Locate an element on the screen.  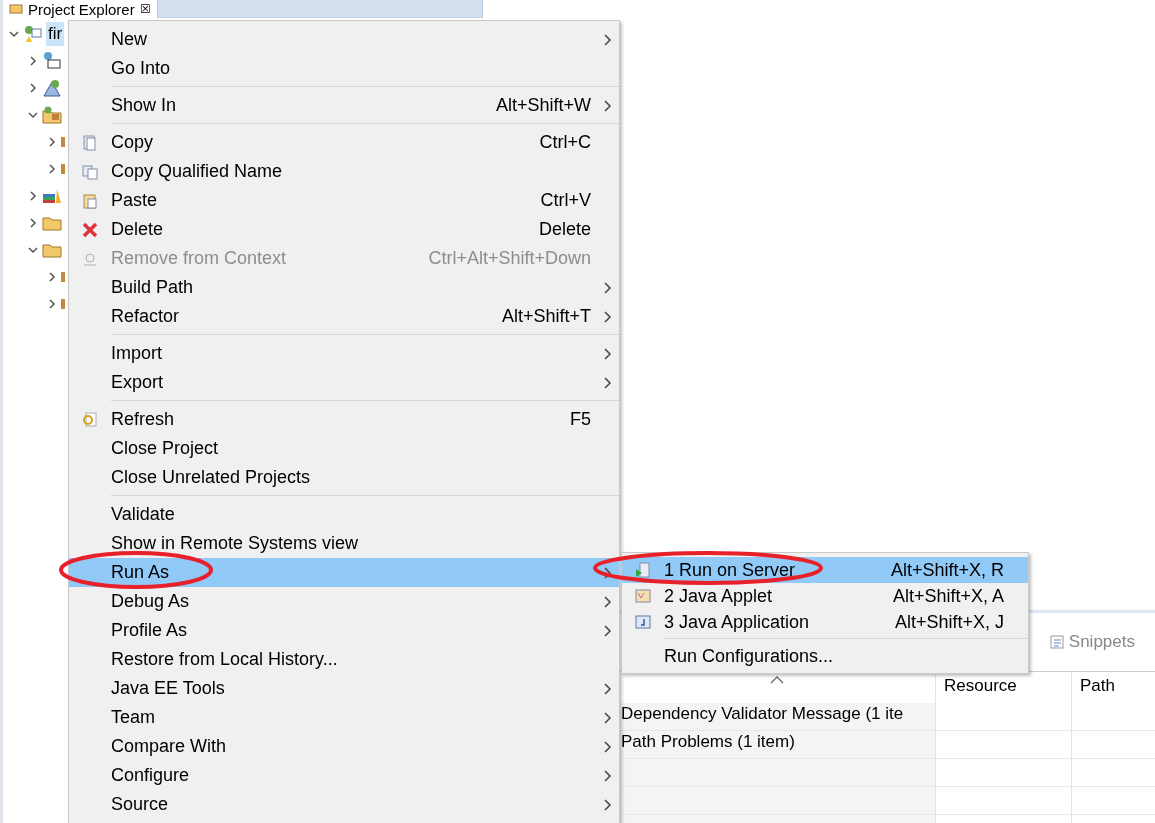
menu-item: Source is located at coordinates (344, 804).